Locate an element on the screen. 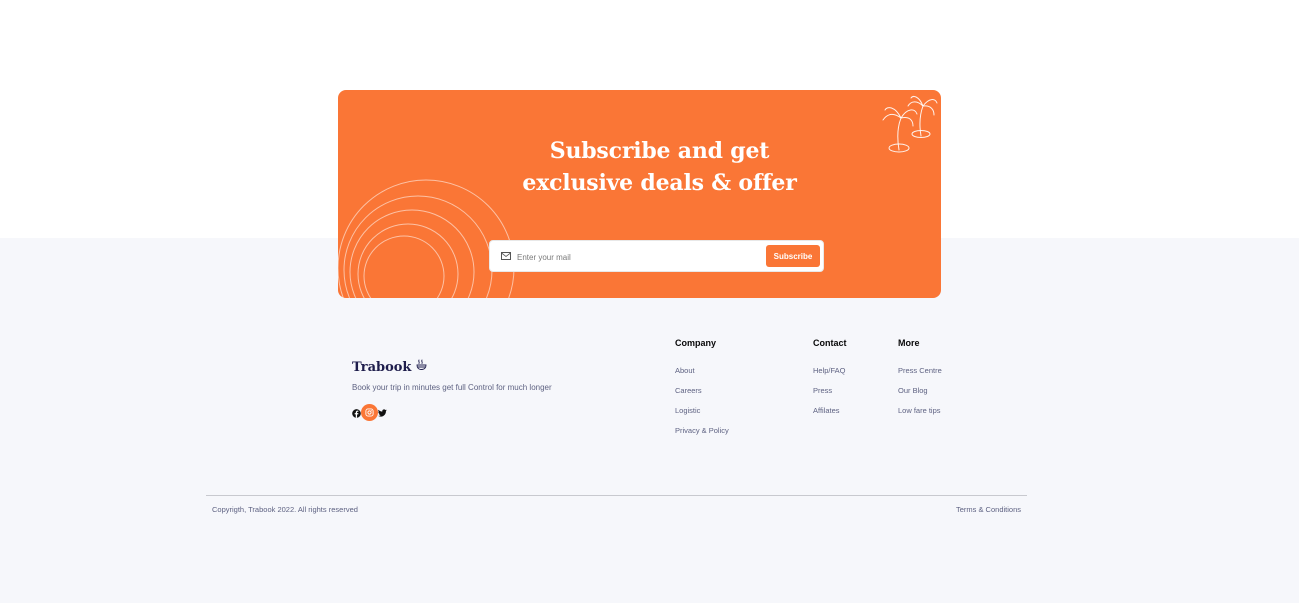 This screenshot has height=603, width=1299. footer-link-our-blog: Our Blog is located at coordinates (920, 395).